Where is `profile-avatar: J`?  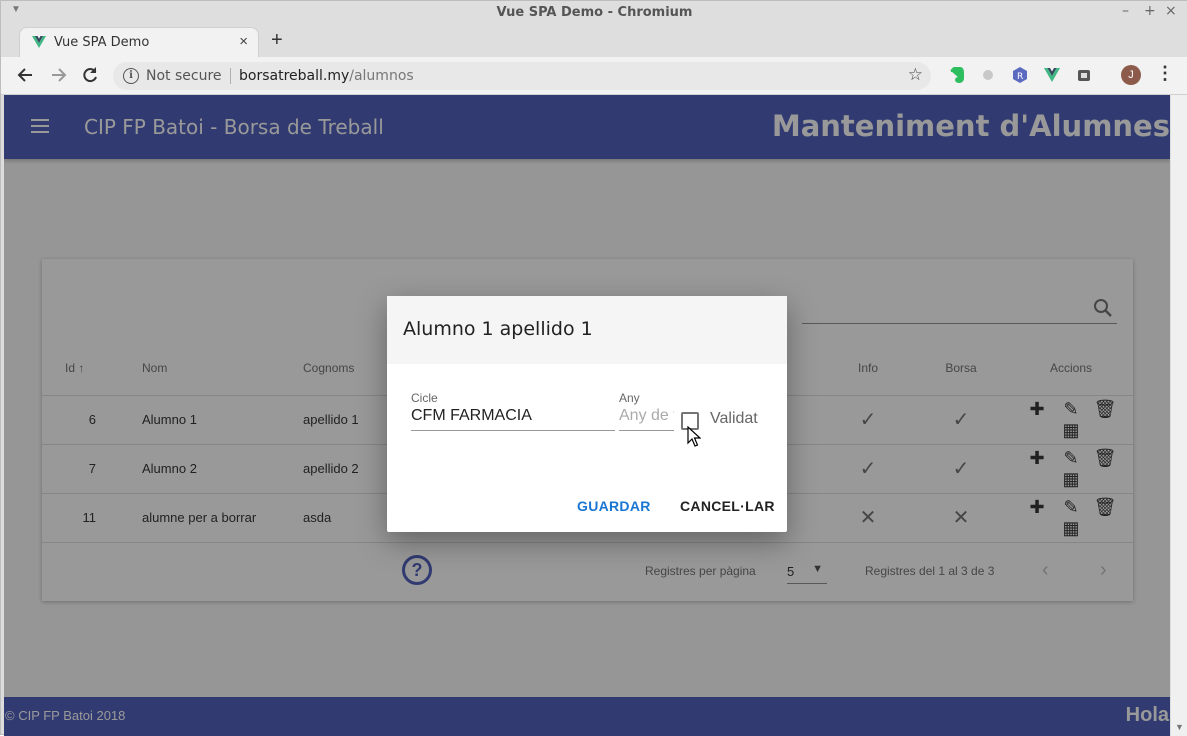
profile-avatar: J is located at coordinates (1131, 75).